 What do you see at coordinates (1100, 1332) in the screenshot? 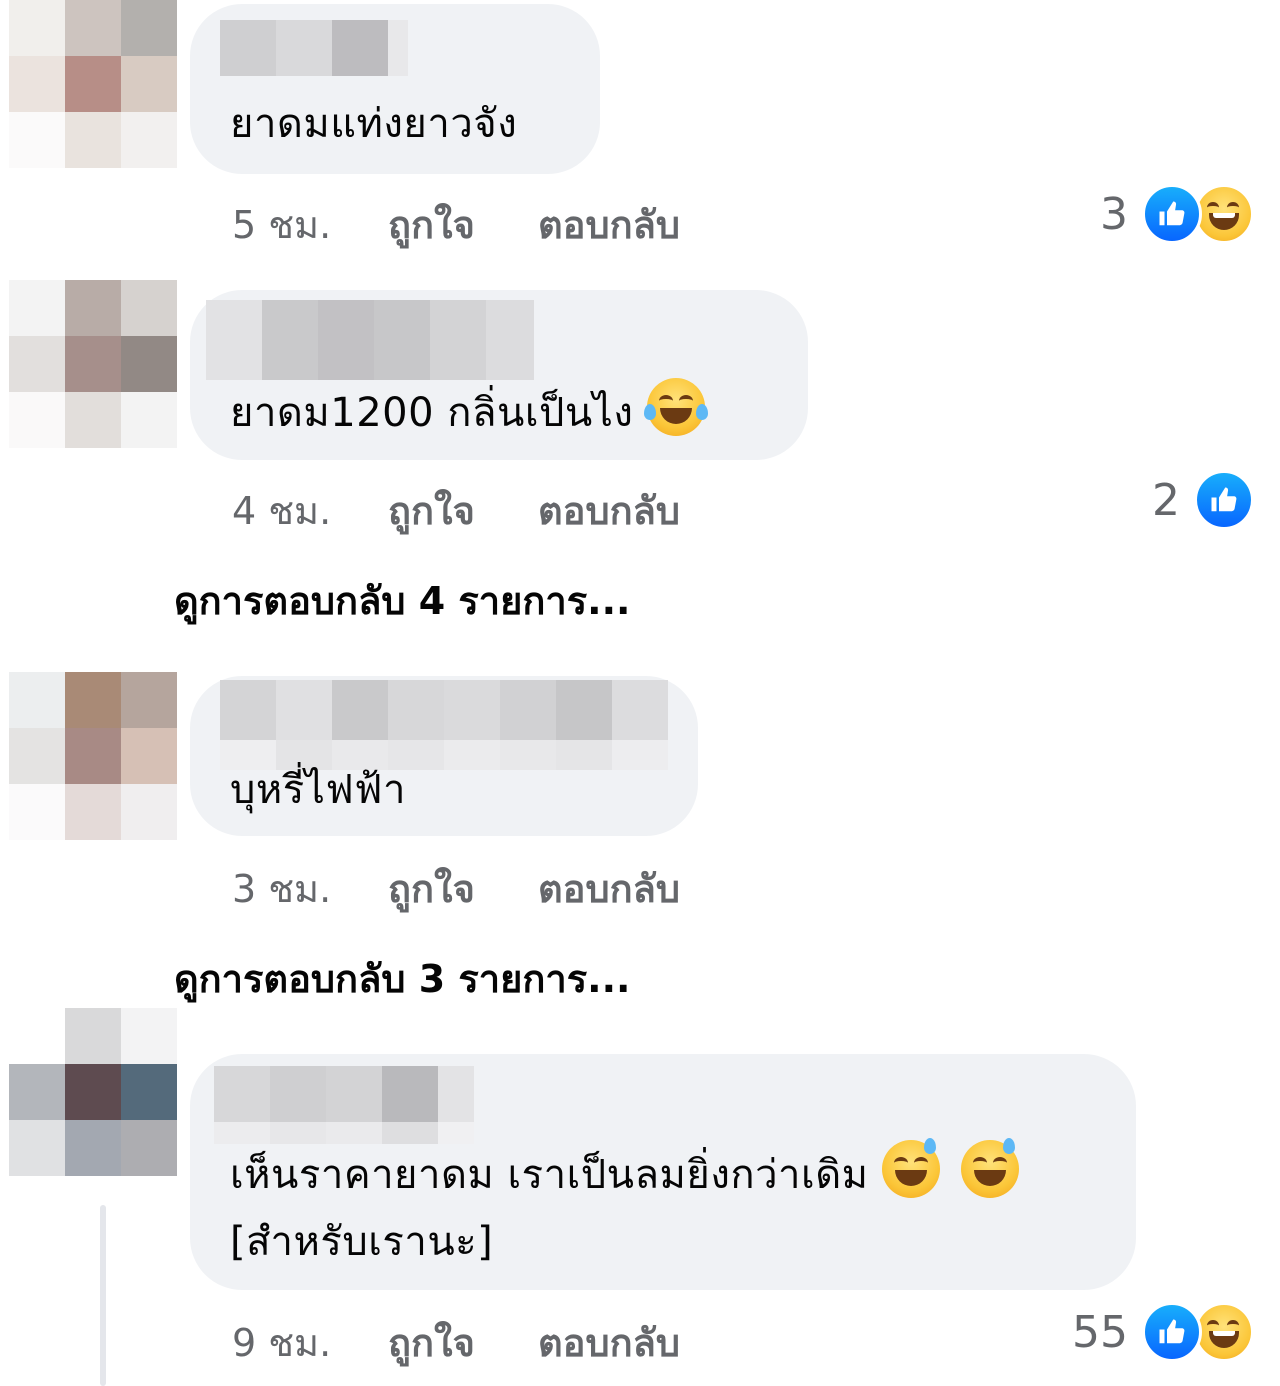
I see `reaction-count: 55` at bounding box center [1100, 1332].